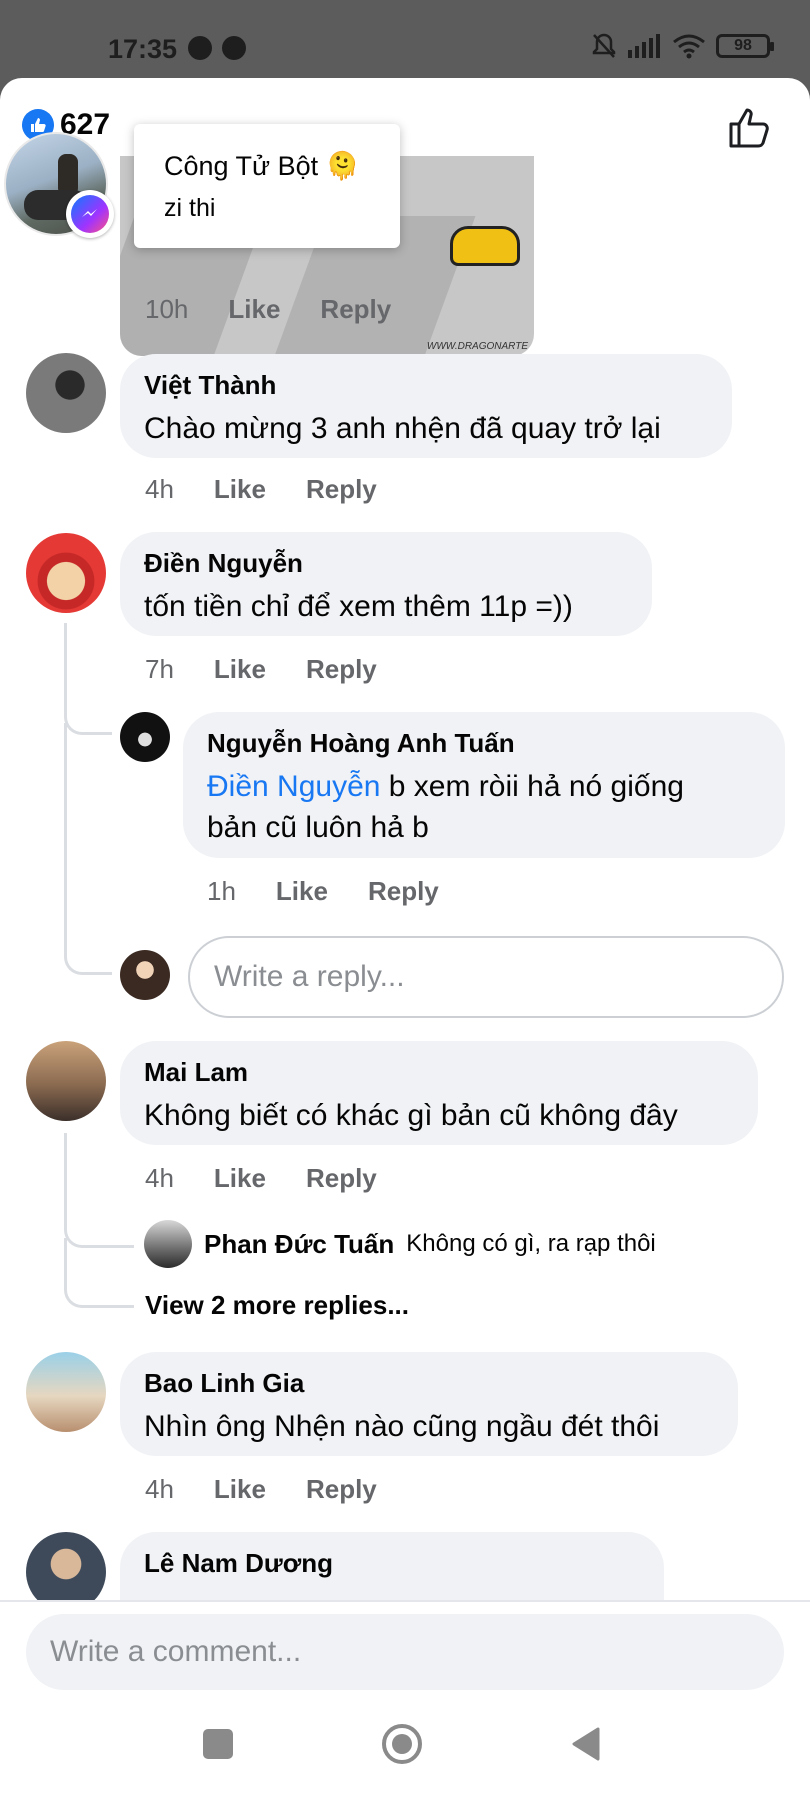 This screenshot has width=810, height=1800. Describe the element at coordinates (644, 46) in the screenshot. I see `signal-icon` at that location.